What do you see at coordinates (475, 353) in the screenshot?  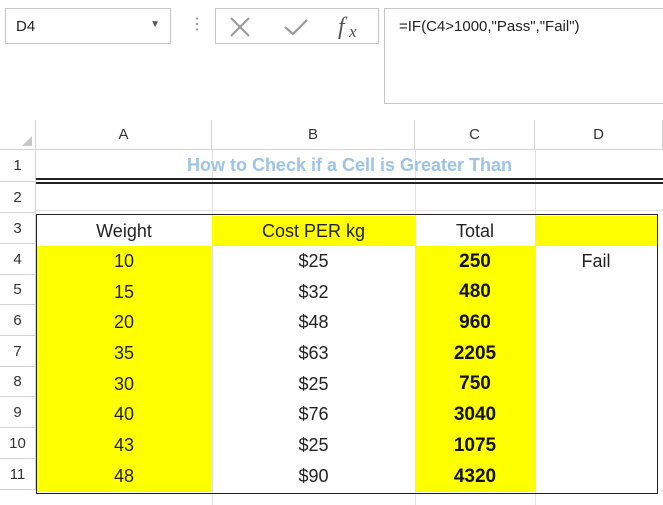 I see `cell-c7: 2205` at bounding box center [475, 353].